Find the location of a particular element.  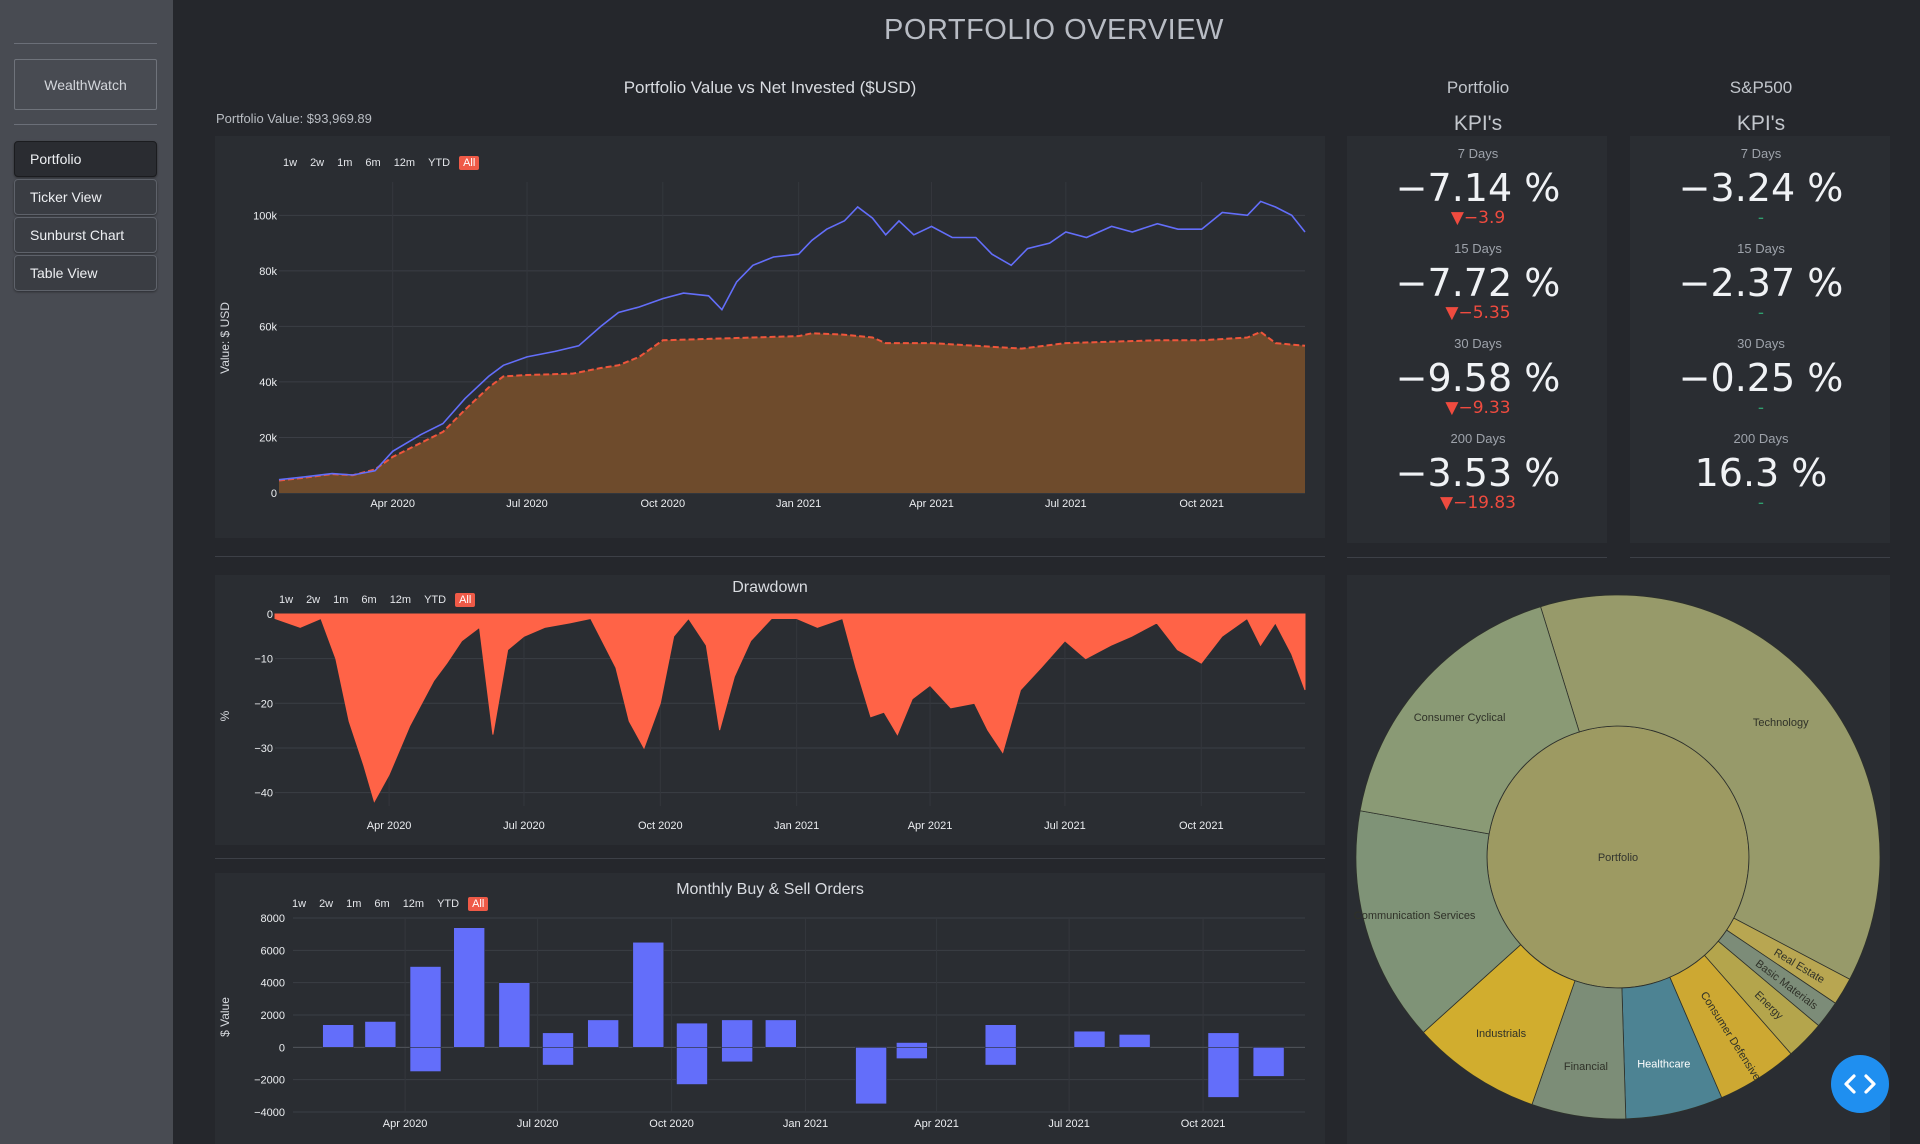

sunburst-label: Communication Services is located at coordinates (1415, 916).